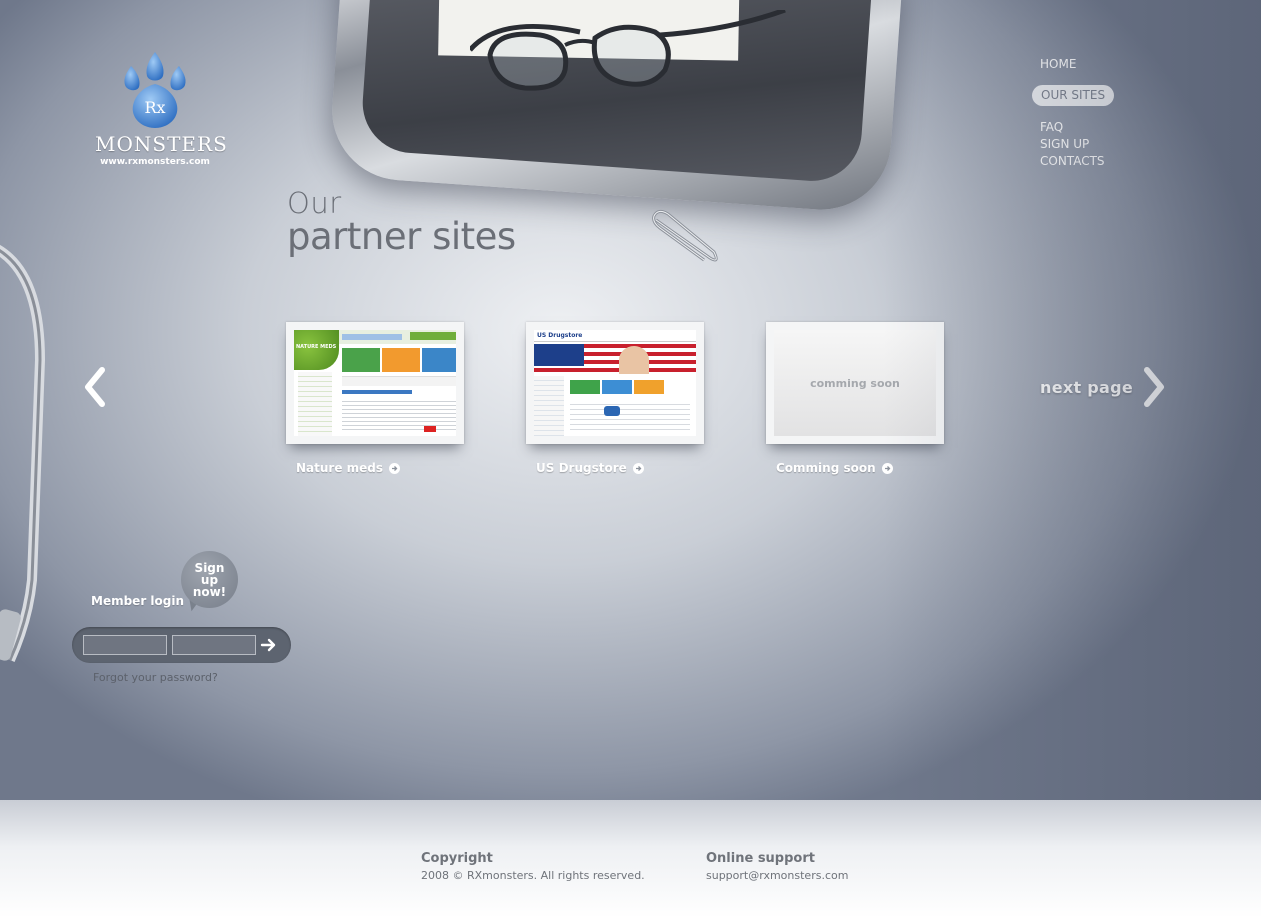  I want to click on partner-link-nature-meds: Nature meds, so click(380, 468).